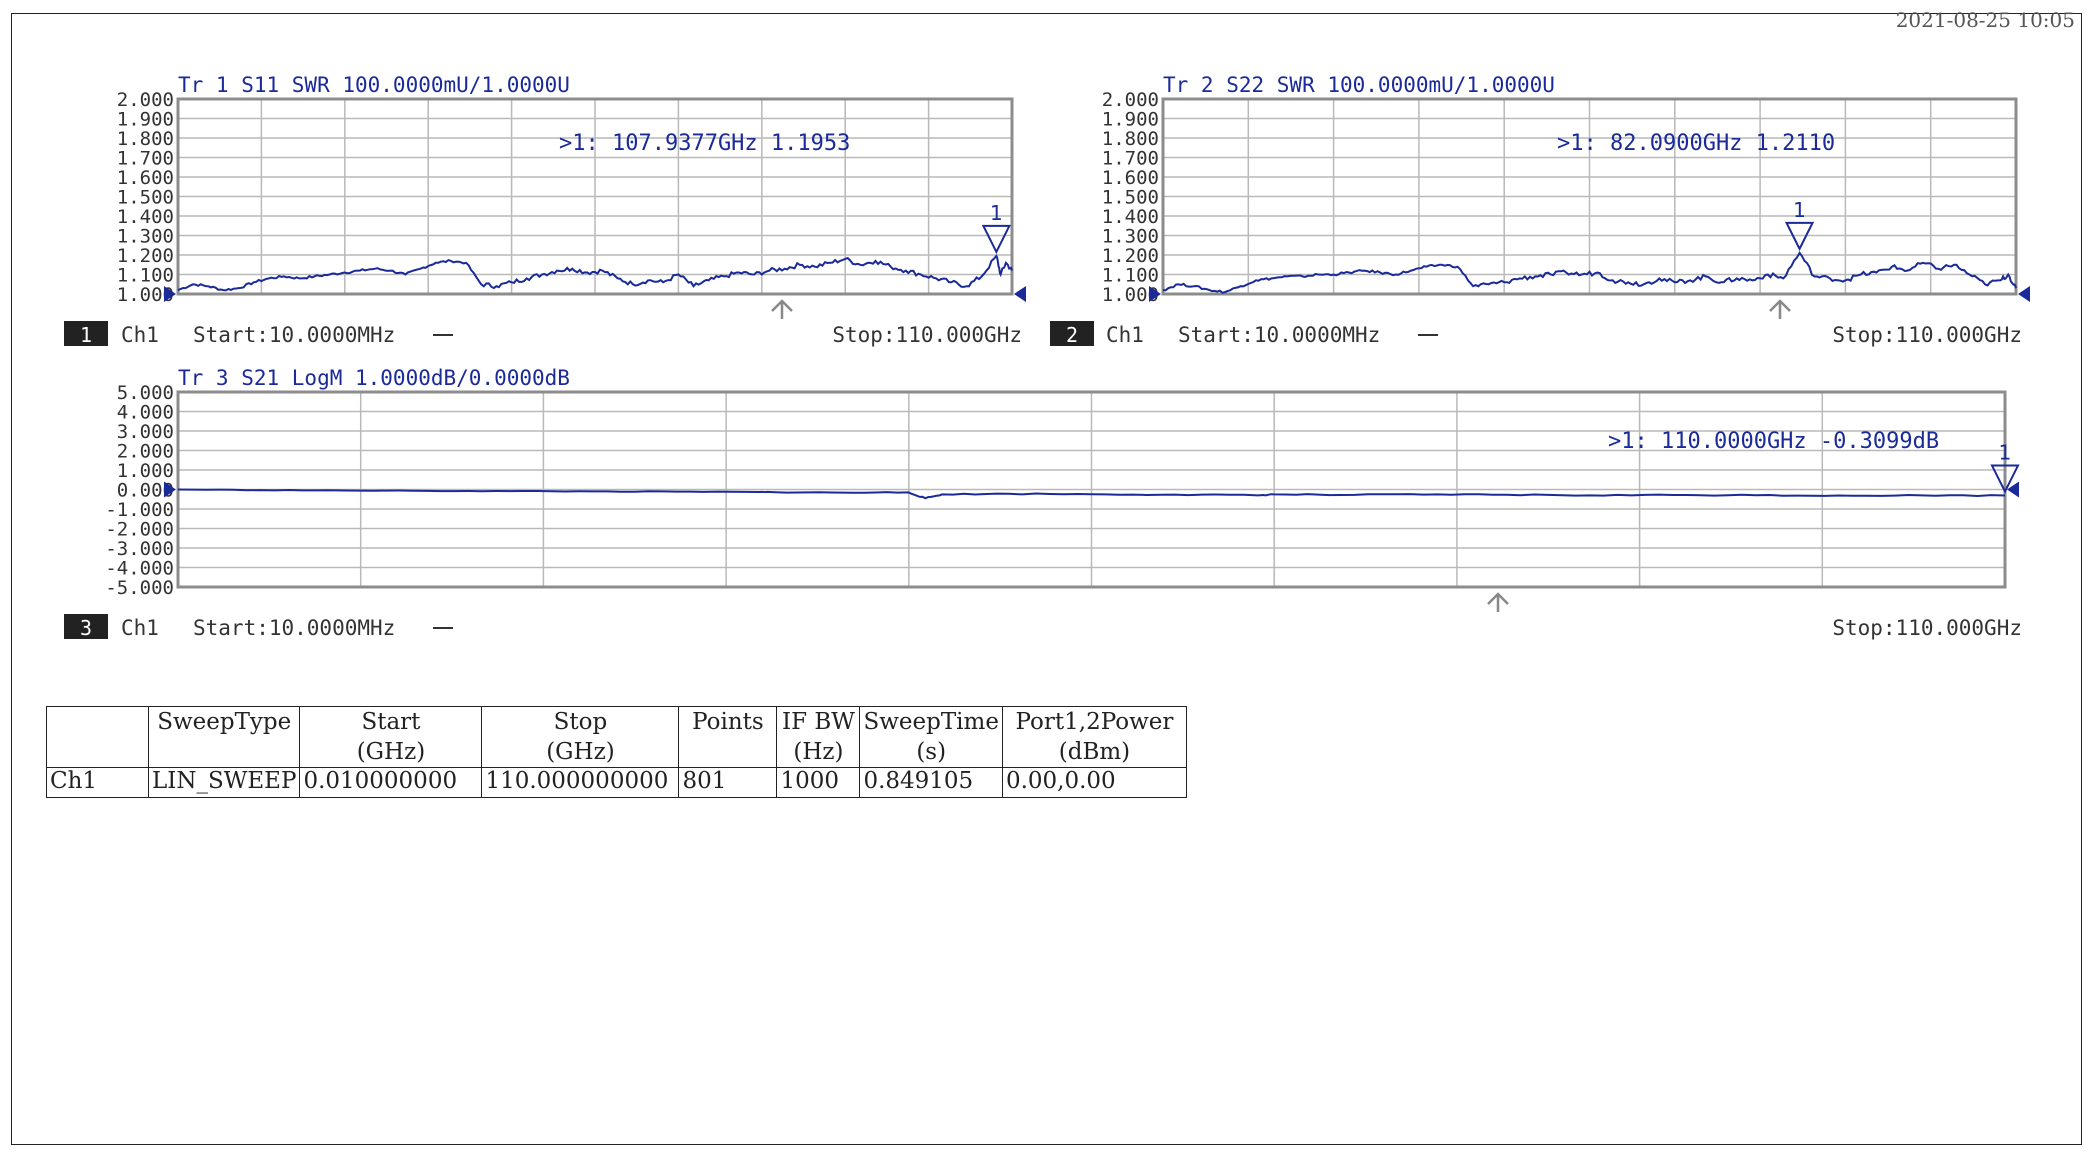 Image resolution: width=2087 pixels, height=1153 pixels. What do you see at coordinates (1072, 335) in the screenshot?
I see `channel-badge-number: 2` at bounding box center [1072, 335].